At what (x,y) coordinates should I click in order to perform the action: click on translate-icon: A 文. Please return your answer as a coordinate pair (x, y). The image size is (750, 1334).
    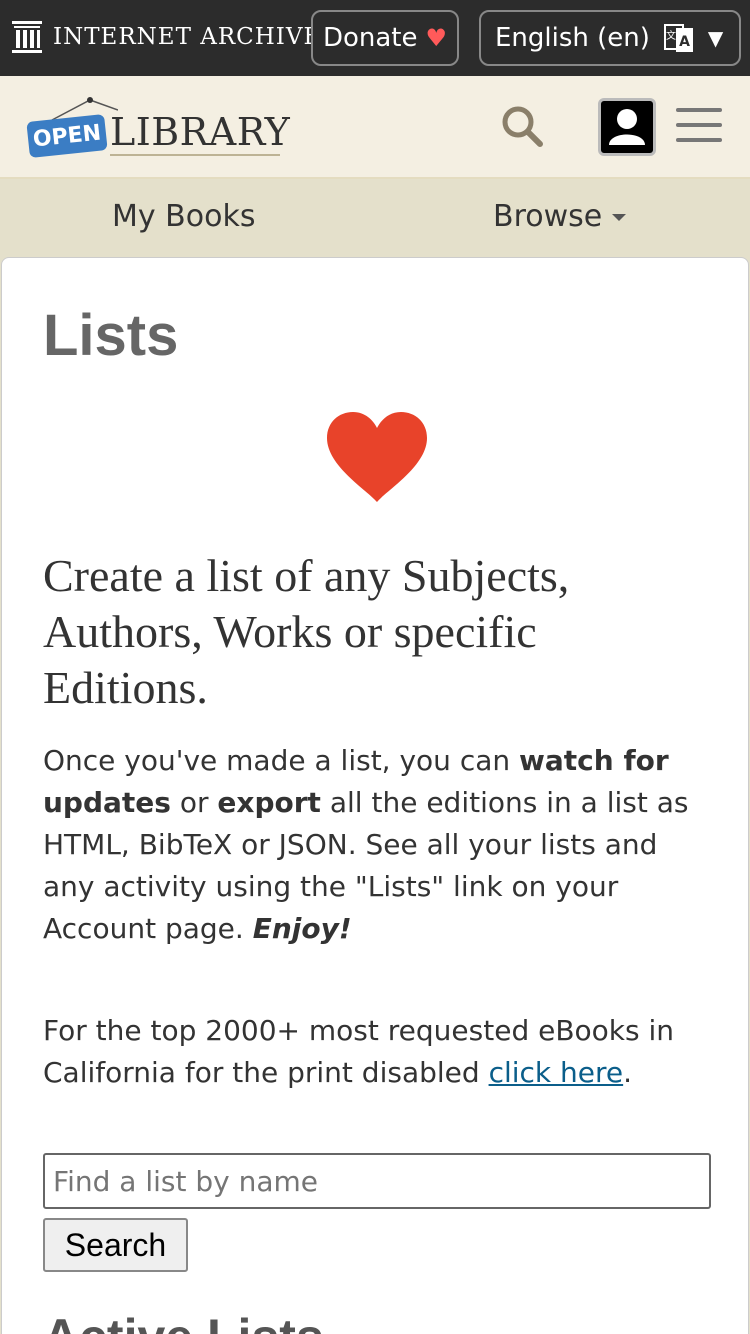
    Looking at the image, I should click on (678, 38).